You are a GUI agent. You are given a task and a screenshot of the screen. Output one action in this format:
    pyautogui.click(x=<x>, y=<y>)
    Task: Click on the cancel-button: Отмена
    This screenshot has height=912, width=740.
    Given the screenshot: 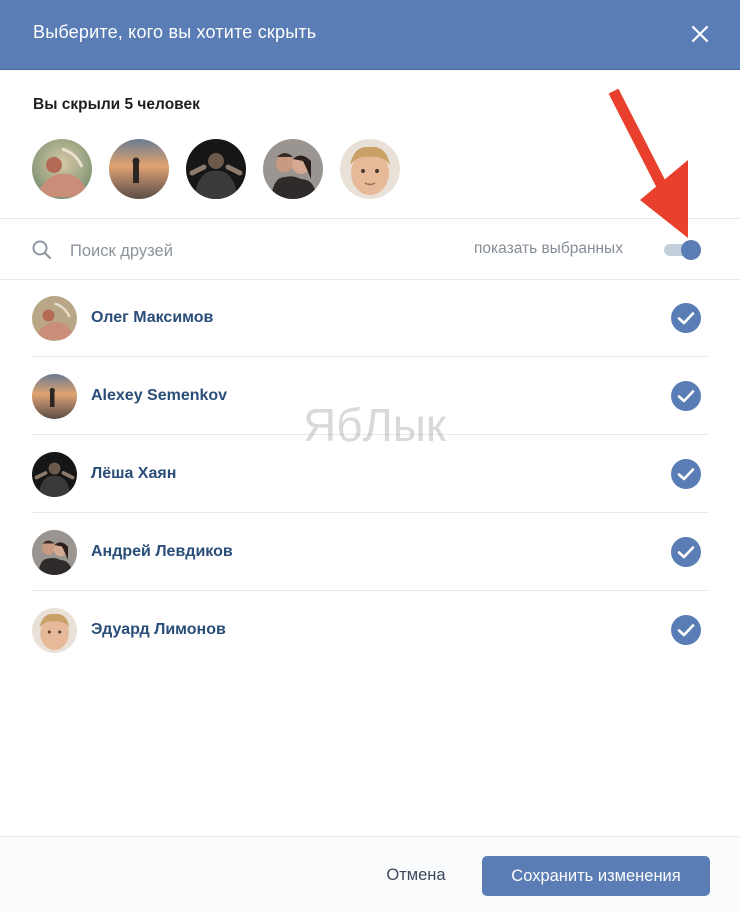 What is the action you would take?
    pyautogui.click(x=416, y=875)
    